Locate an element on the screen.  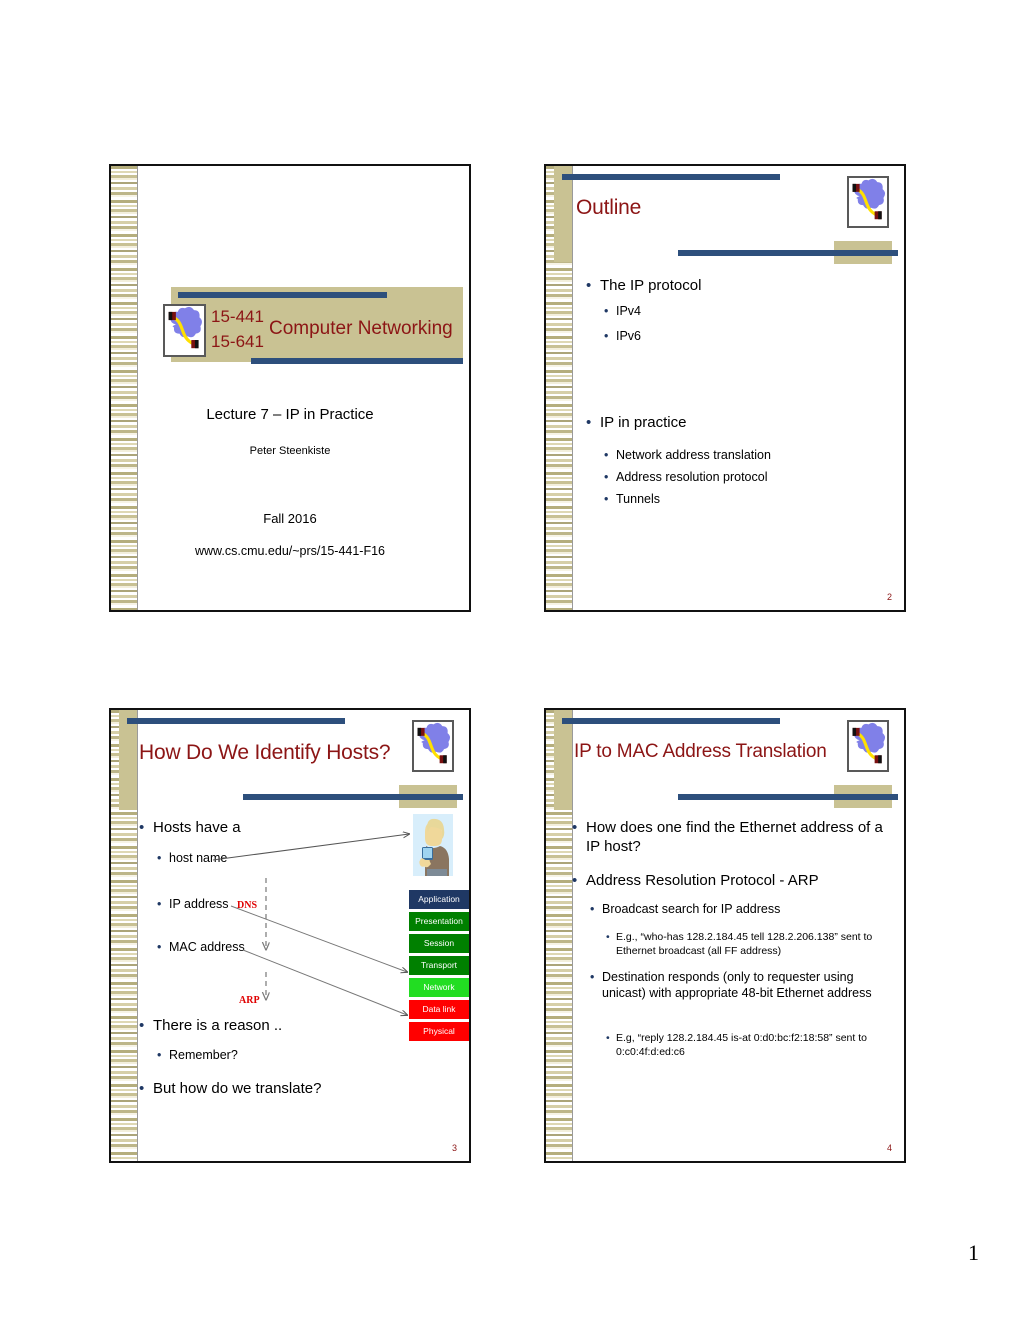
bullet-item: • Network address translation is located at coordinates (687, 455).